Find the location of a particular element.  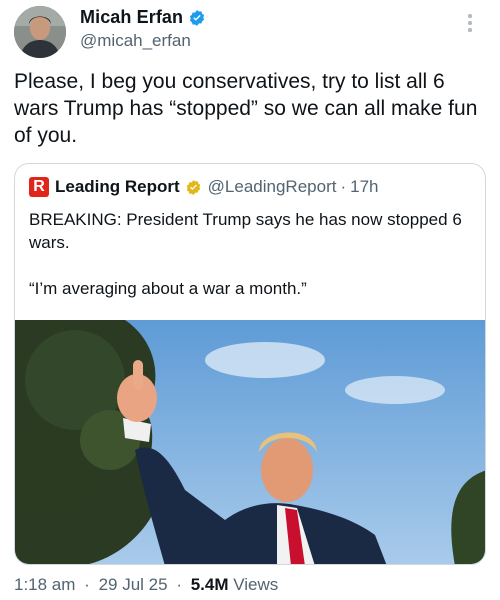

quoted-author-name: Leading Report is located at coordinates (117, 187).